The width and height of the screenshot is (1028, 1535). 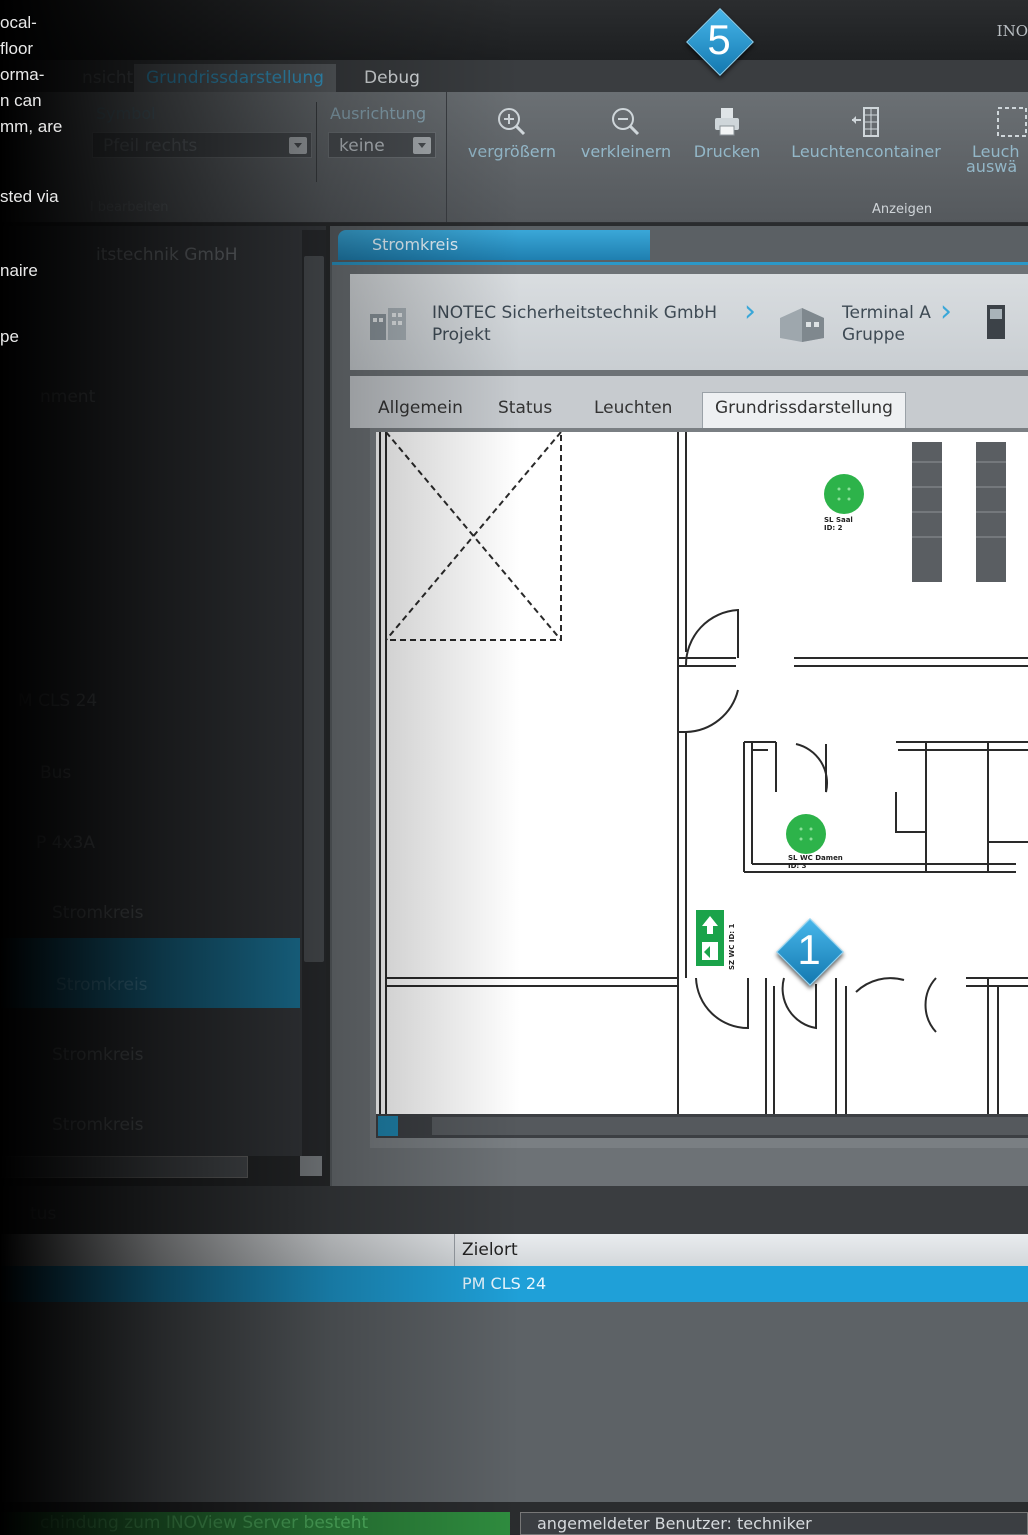 What do you see at coordinates (838, 520) in the screenshot?
I see `luminaire-name: SL Saal` at bounding box center [838, 520].